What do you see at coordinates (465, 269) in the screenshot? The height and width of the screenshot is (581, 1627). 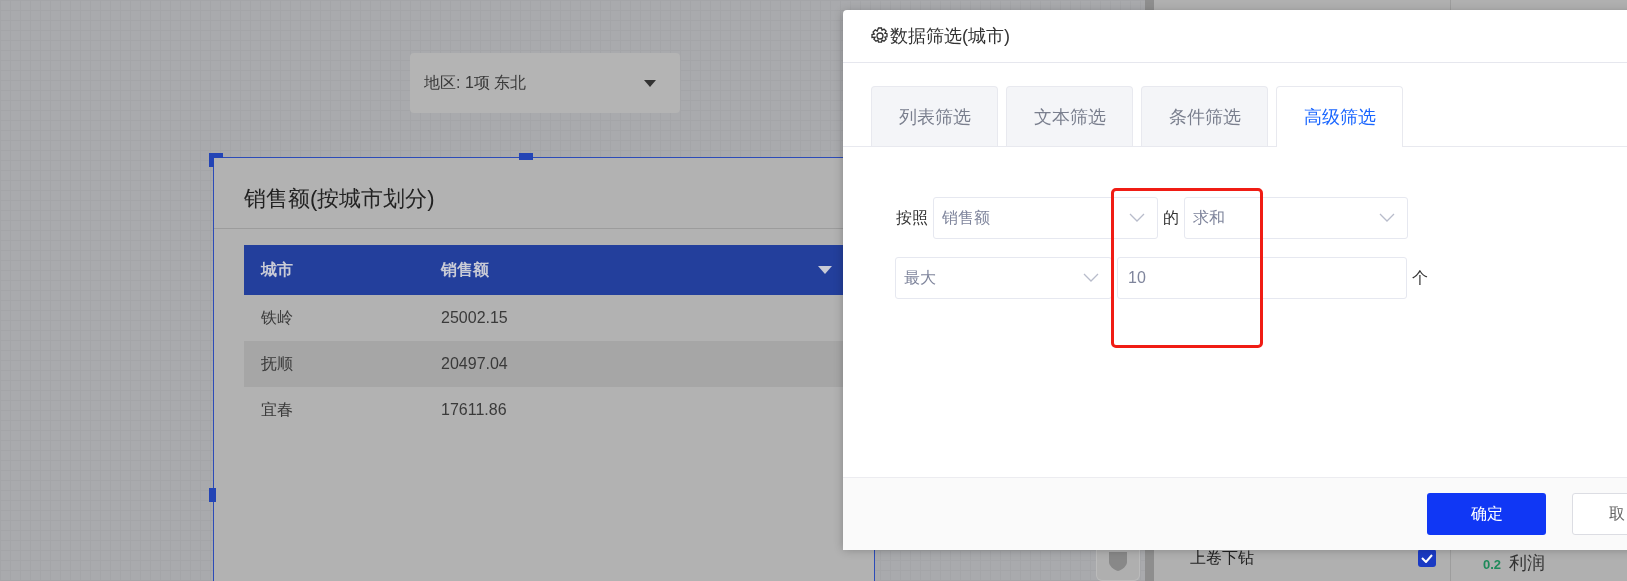 I see `column-header: 销售额` at bounding box center [465, 269].